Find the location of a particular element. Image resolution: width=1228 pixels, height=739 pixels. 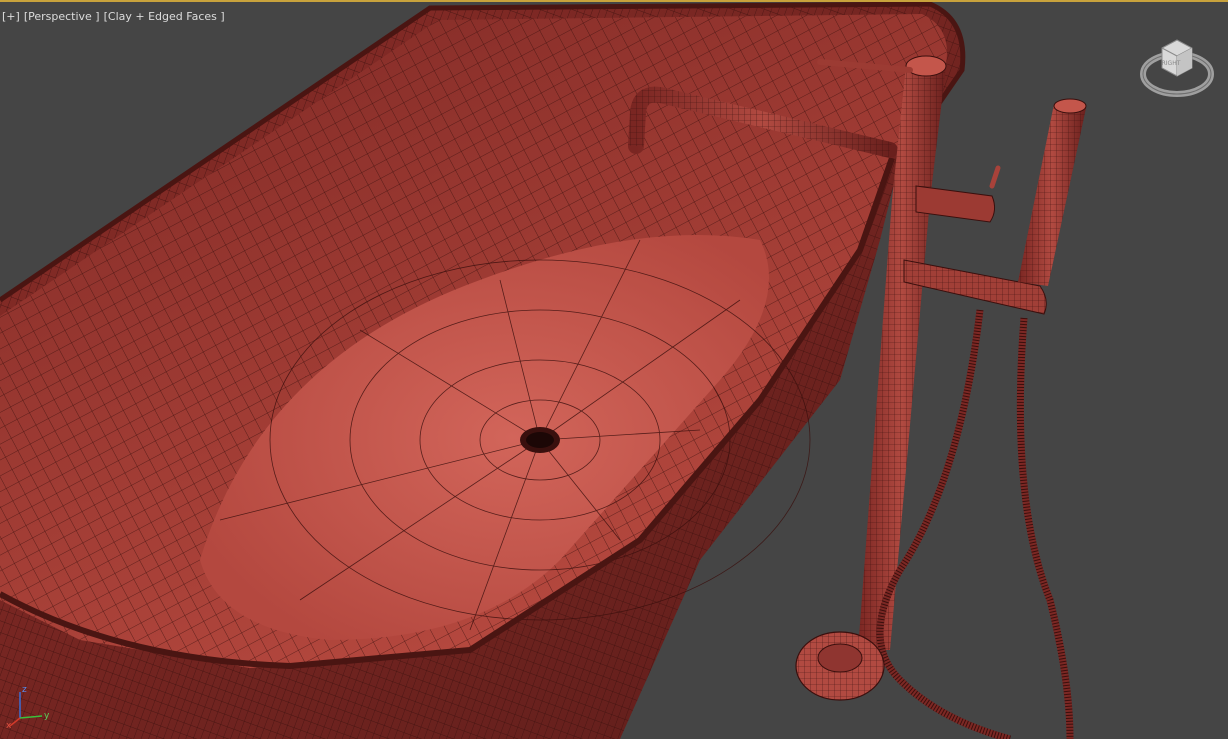

viewport-shading-menu: [Clay + Edged Faces ] is located at coordinates (164, 16).